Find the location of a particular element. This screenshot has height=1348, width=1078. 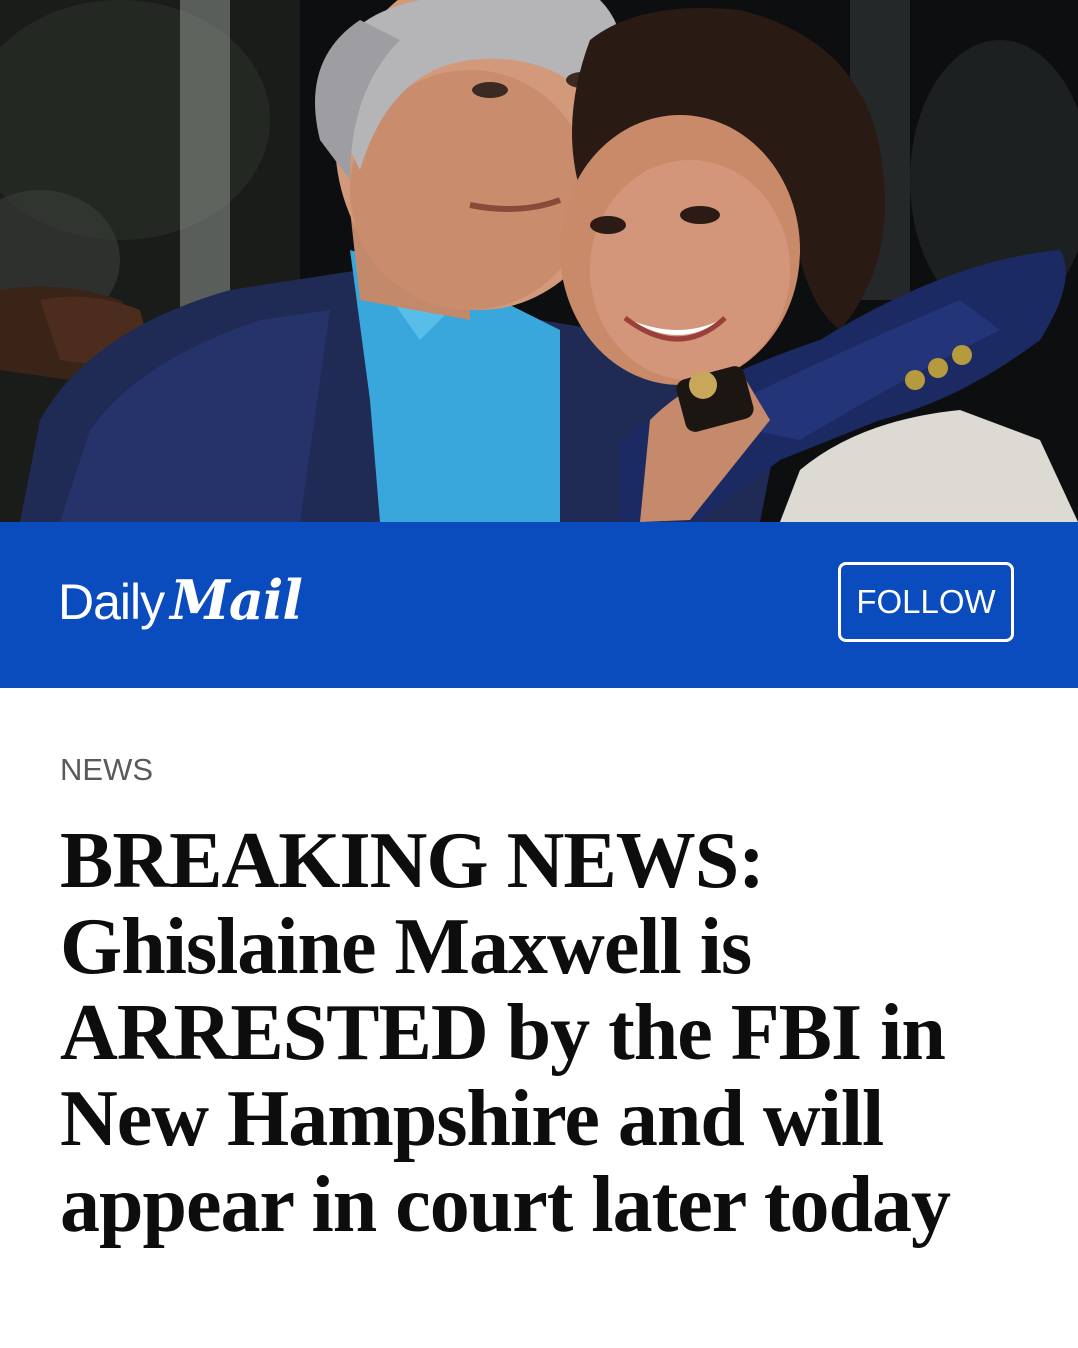

daily-mail-logo: Daily Mail is located at coordinates (180, 601).